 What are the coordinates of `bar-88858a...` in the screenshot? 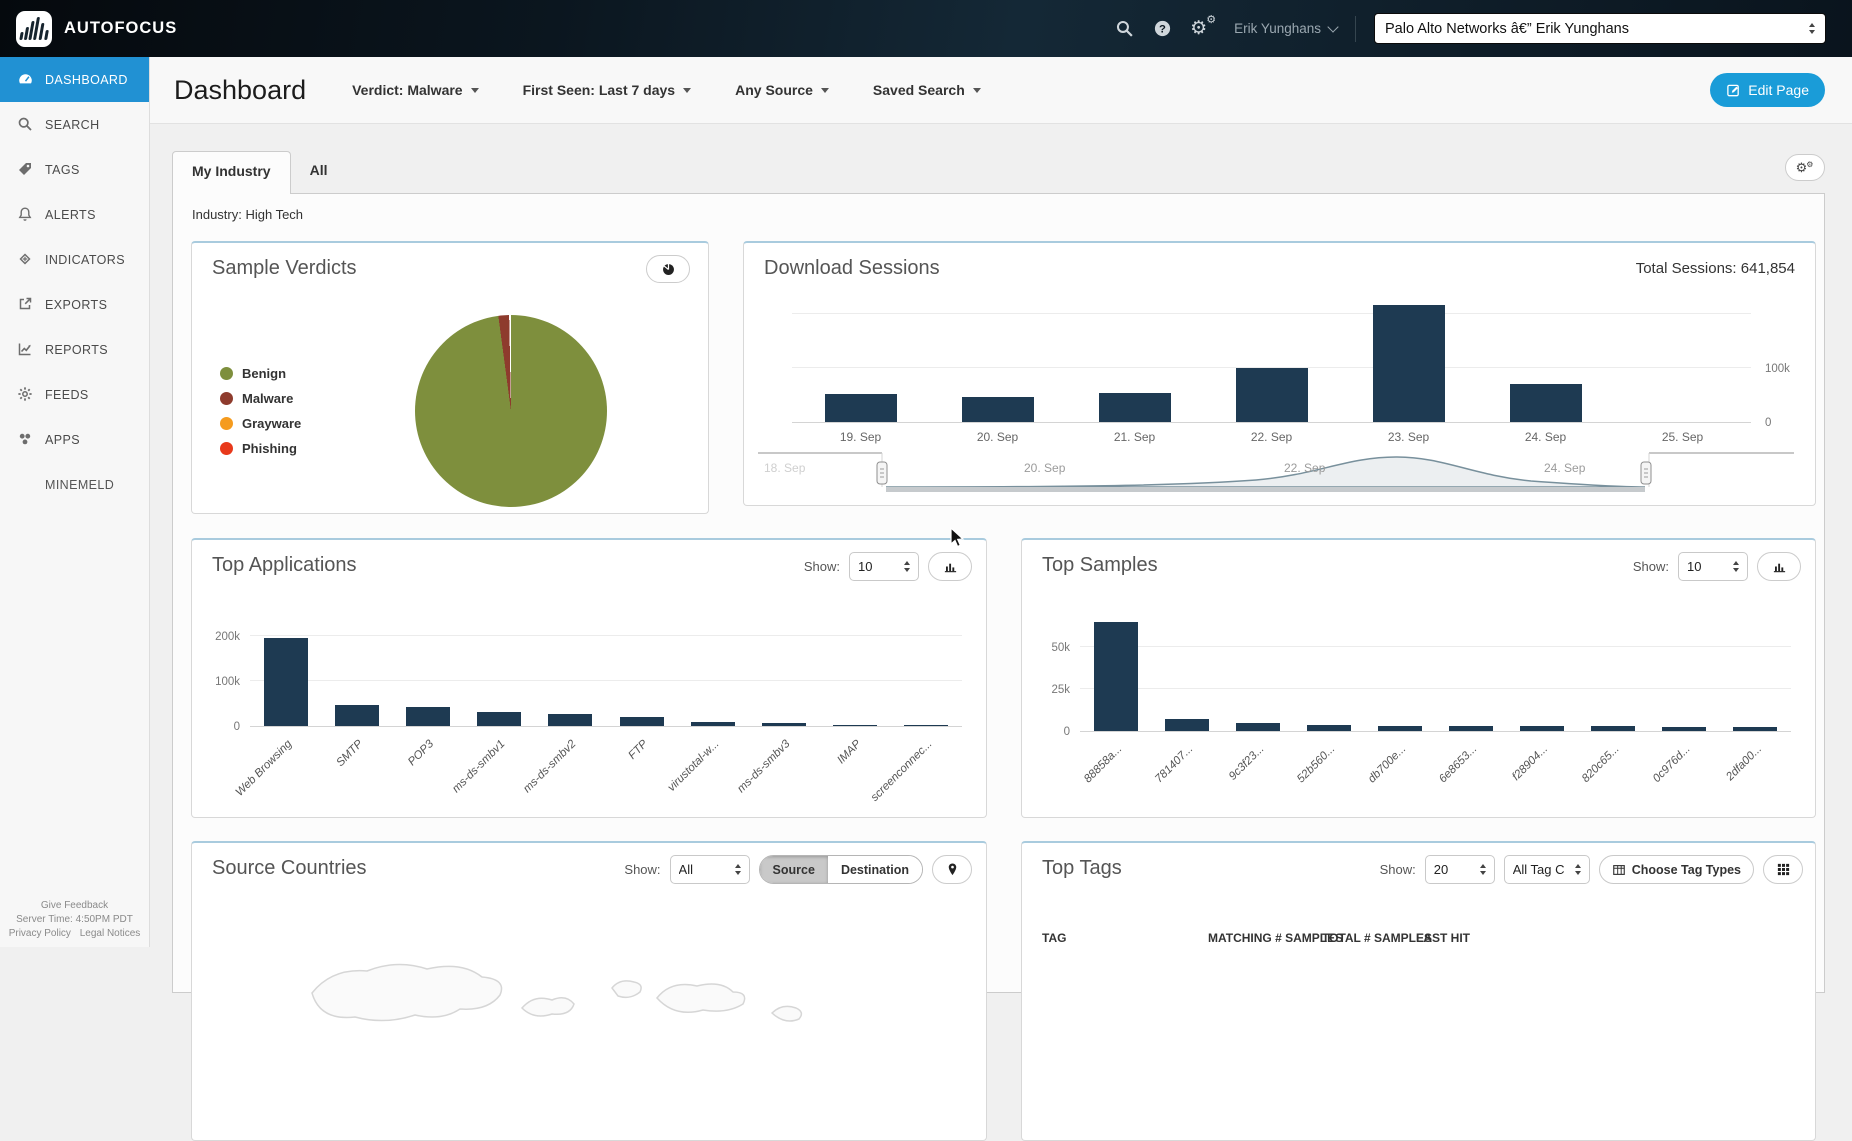 It's located at (1115, 676).